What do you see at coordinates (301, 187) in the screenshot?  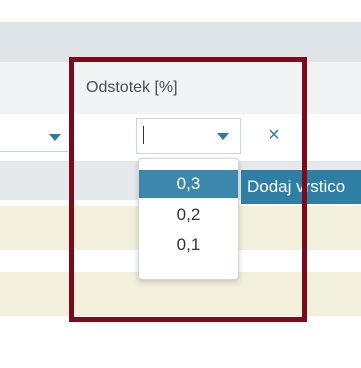 I see `add-row-button: Dodaj vrstico` at bounding box center [301, 187].